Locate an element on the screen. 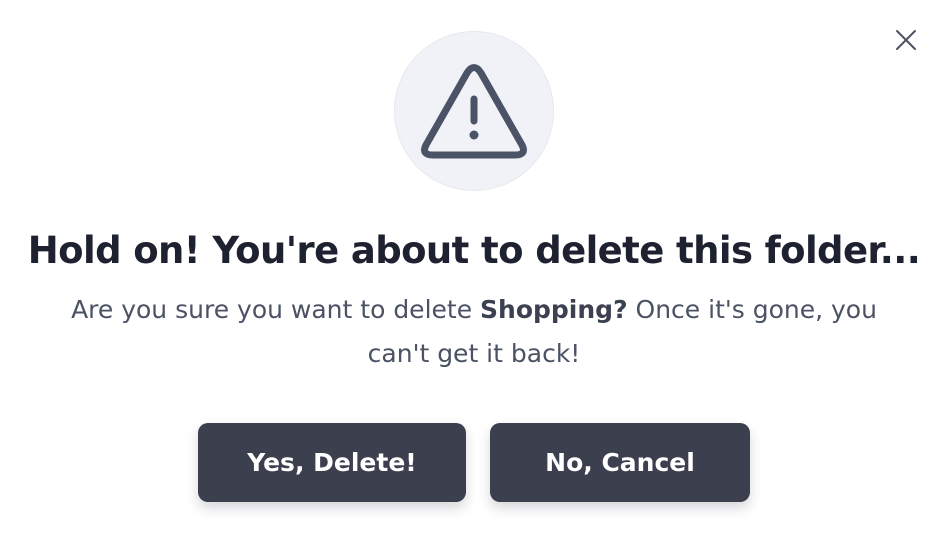  warning-triangle-icon is located at coordinates (474, 111).